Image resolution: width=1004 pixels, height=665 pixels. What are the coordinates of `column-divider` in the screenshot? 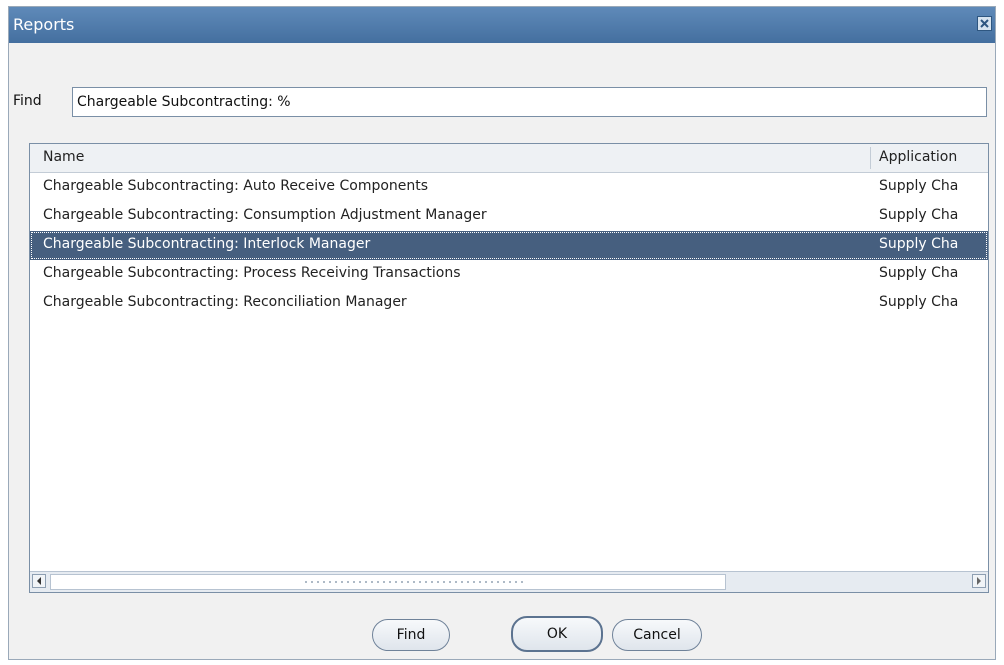 It's located at (870, 158).